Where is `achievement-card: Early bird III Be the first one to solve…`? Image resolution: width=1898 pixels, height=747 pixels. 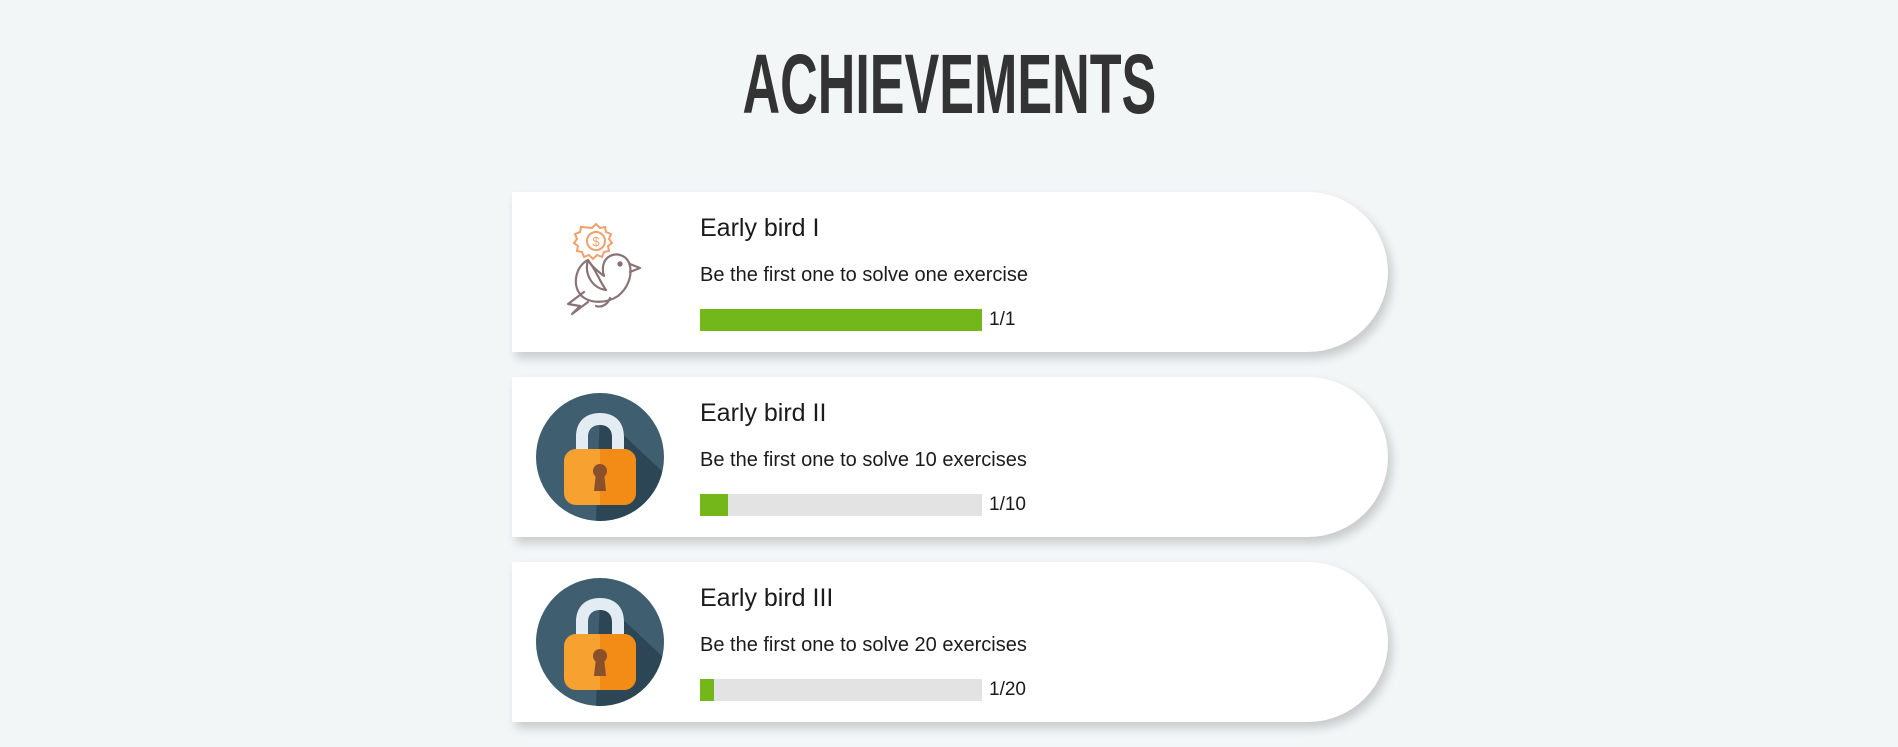
achievement-card: Early bird III Be the first one to solve… is located at coordinates (950, 642).